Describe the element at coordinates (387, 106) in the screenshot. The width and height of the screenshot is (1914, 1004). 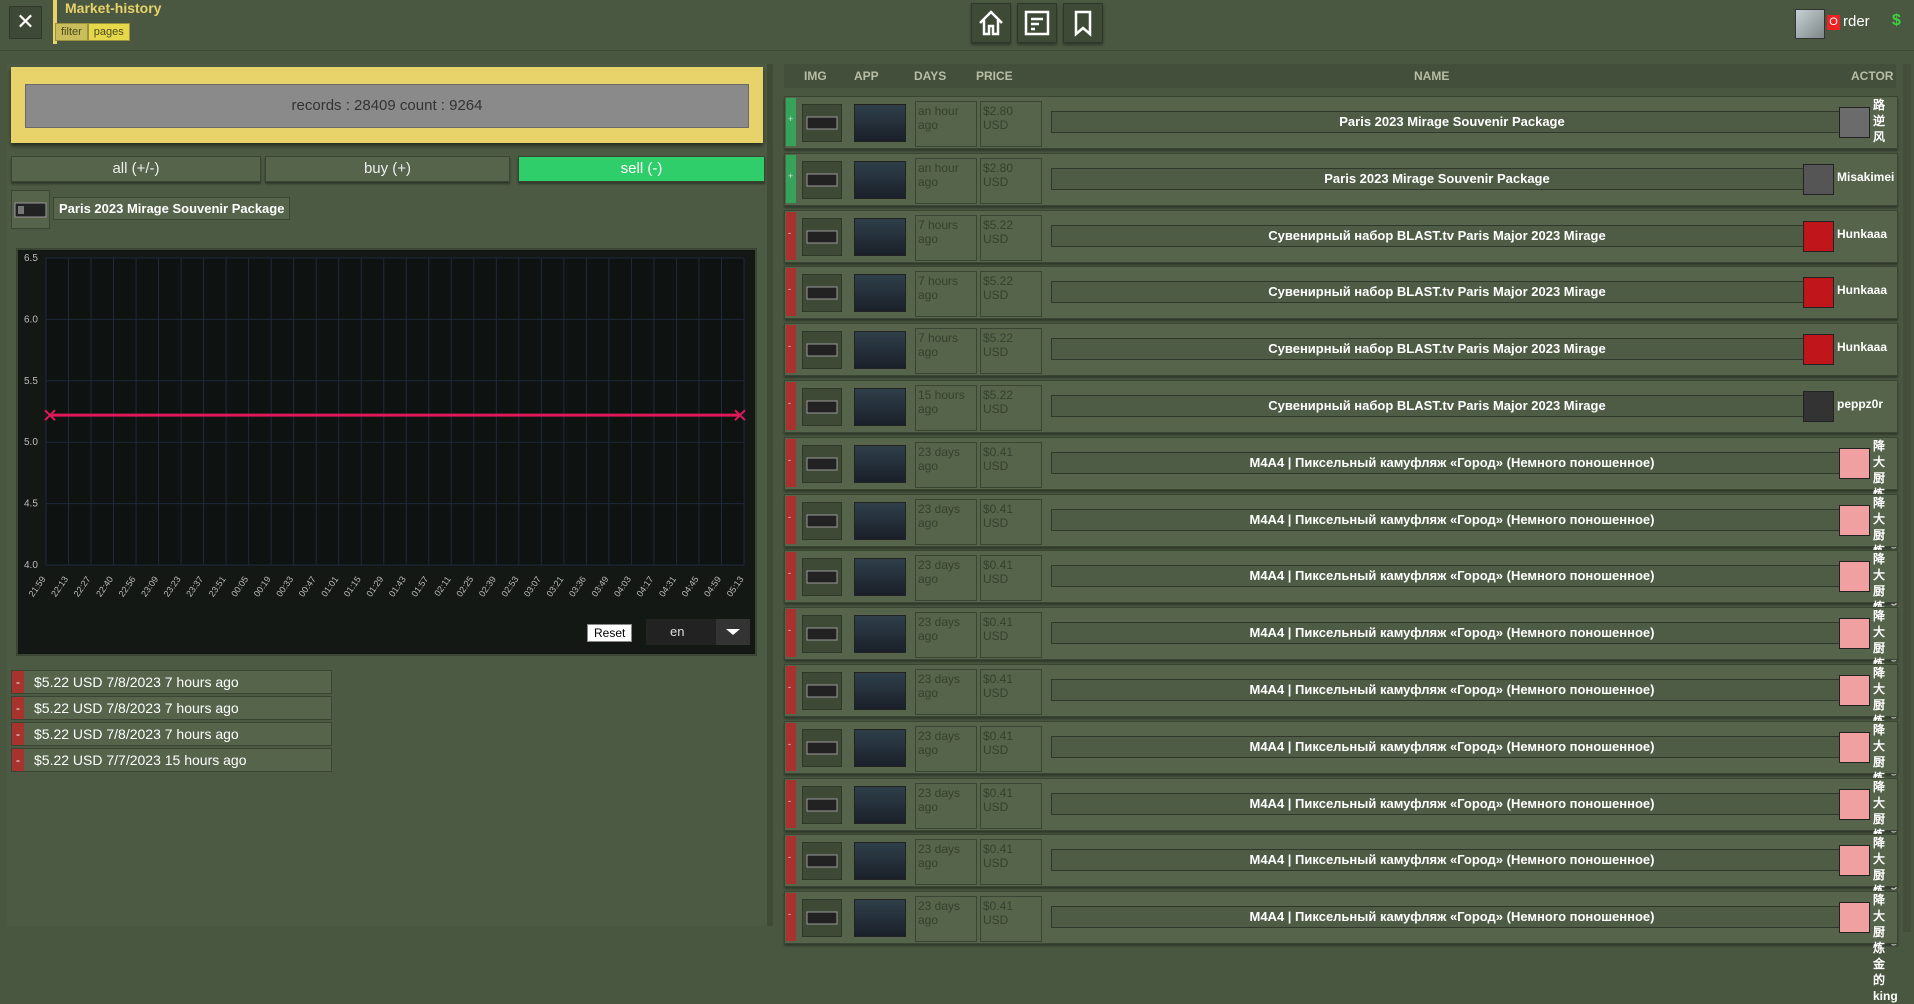
I see `records-text: records : 28409 count : 9264` at that location.